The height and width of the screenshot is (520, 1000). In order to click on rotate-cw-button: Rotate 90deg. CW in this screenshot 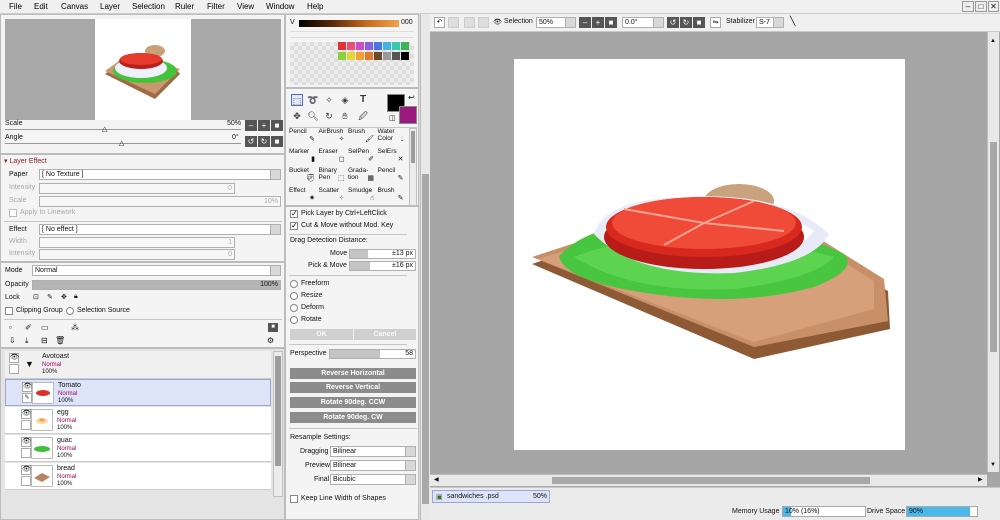, I will do `click(353, 417)`.